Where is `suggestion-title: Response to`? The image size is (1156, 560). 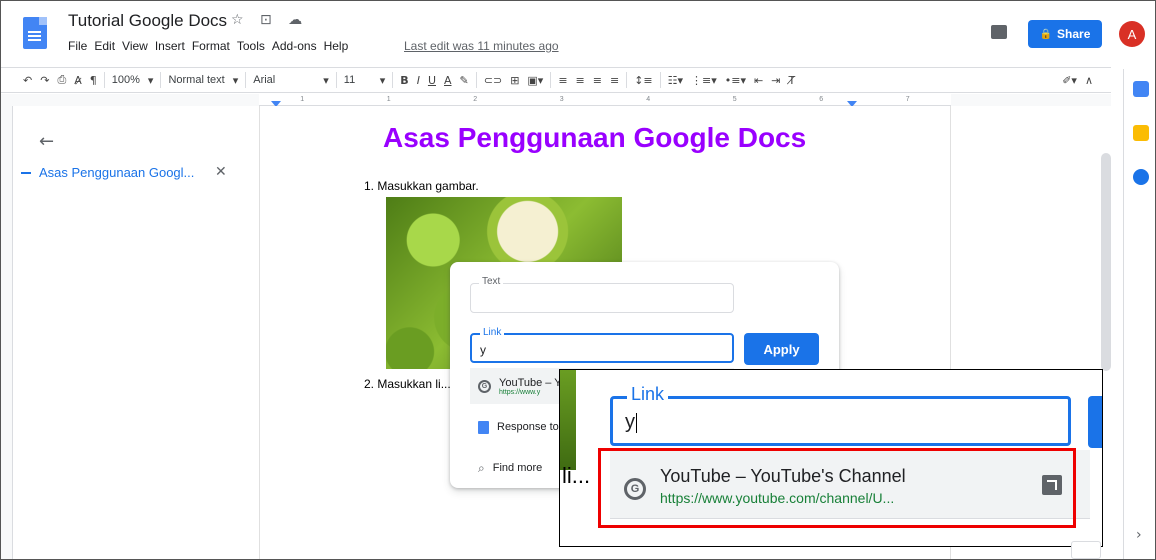
suggestion-title: Response to is located at coordinates (528, 427).